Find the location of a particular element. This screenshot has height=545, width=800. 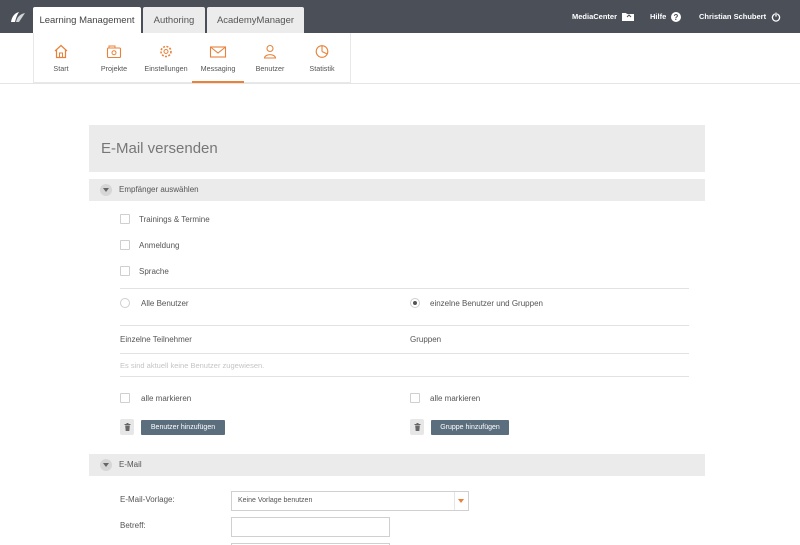

chevron-down-icon is located at coordinates (461, 501).